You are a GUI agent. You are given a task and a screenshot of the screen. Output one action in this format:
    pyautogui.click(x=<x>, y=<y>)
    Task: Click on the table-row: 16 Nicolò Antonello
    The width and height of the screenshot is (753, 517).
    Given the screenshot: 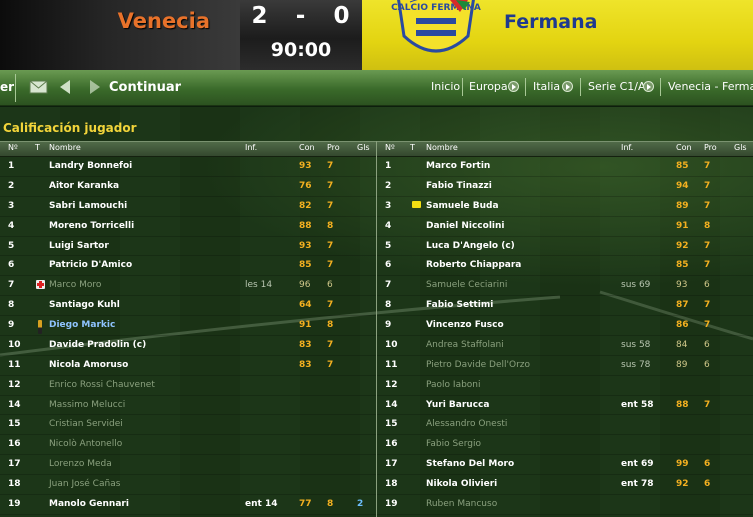 What is the action you would take?
    pyautogui.click(x=188, y=445)
    